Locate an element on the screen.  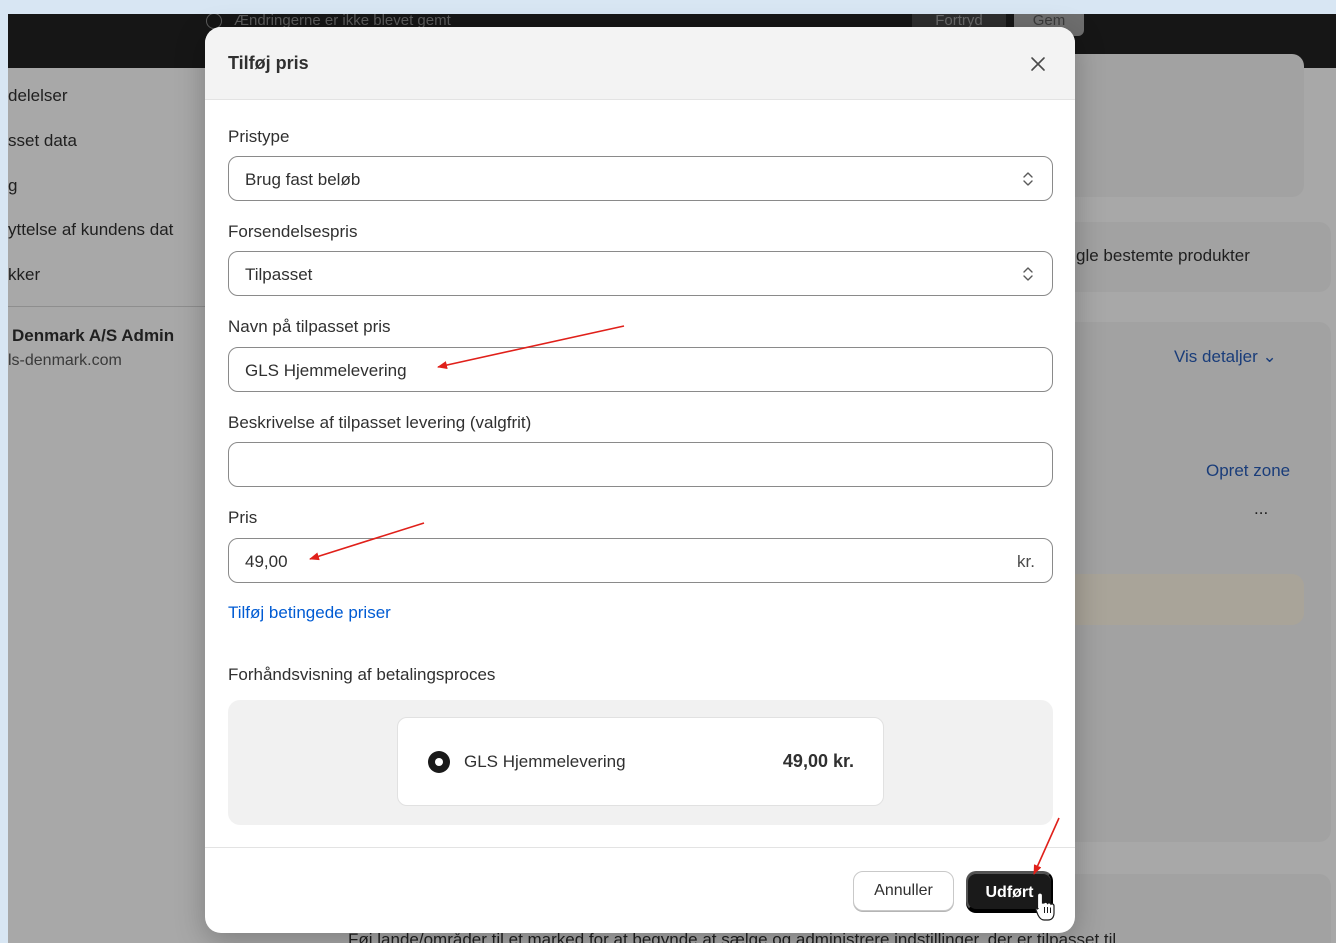
preview-rate-price: 49,00 kr. is located at coordinates (818, 761).